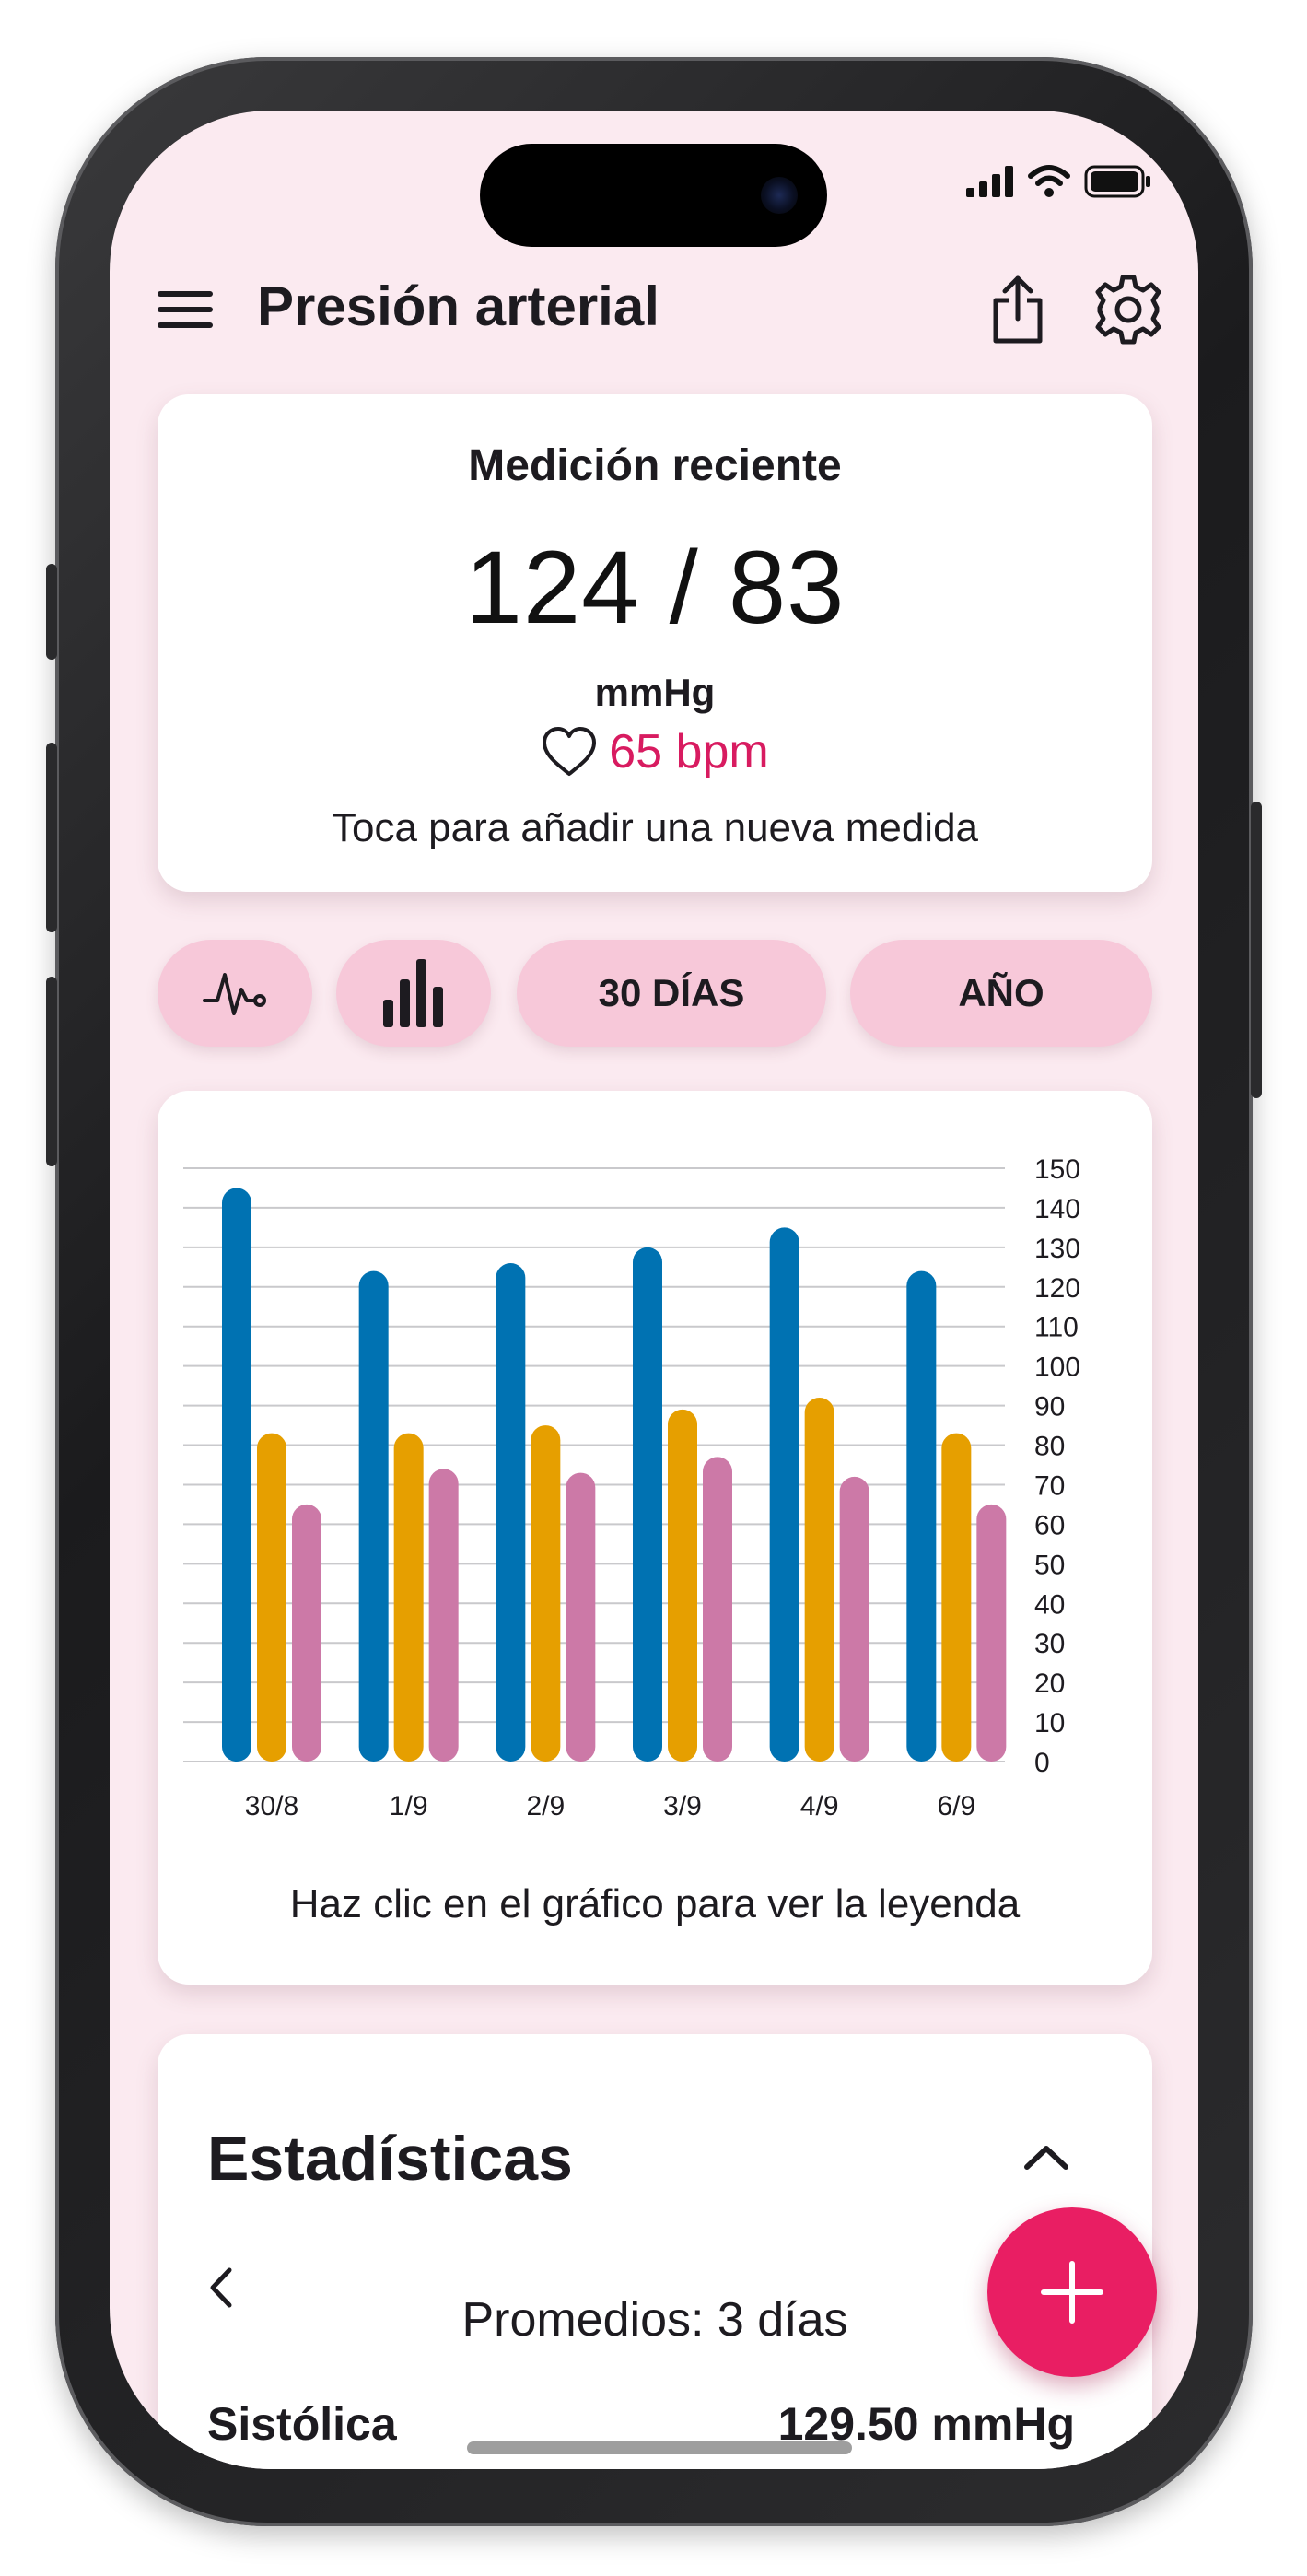 This screenshot has height=2576, width=1307. I want to click on battery-icon, so click(1117, 181).